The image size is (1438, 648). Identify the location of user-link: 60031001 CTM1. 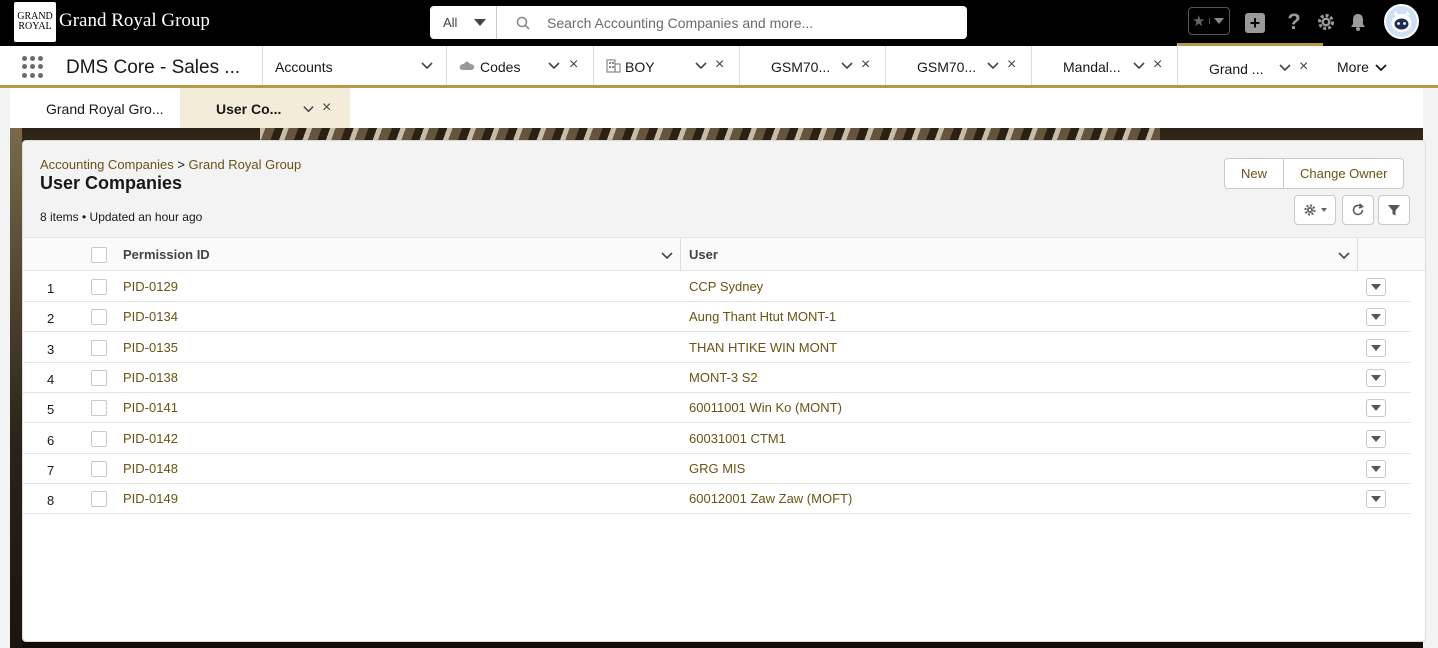
(737, 438).